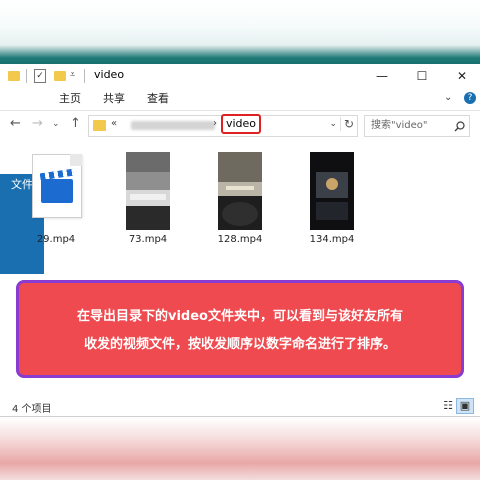 The height and width of the screenshot is (480, 480). Describe the element at coordinates (158, 99) in the screenshot. I see `tab-view: 查看` at that location.